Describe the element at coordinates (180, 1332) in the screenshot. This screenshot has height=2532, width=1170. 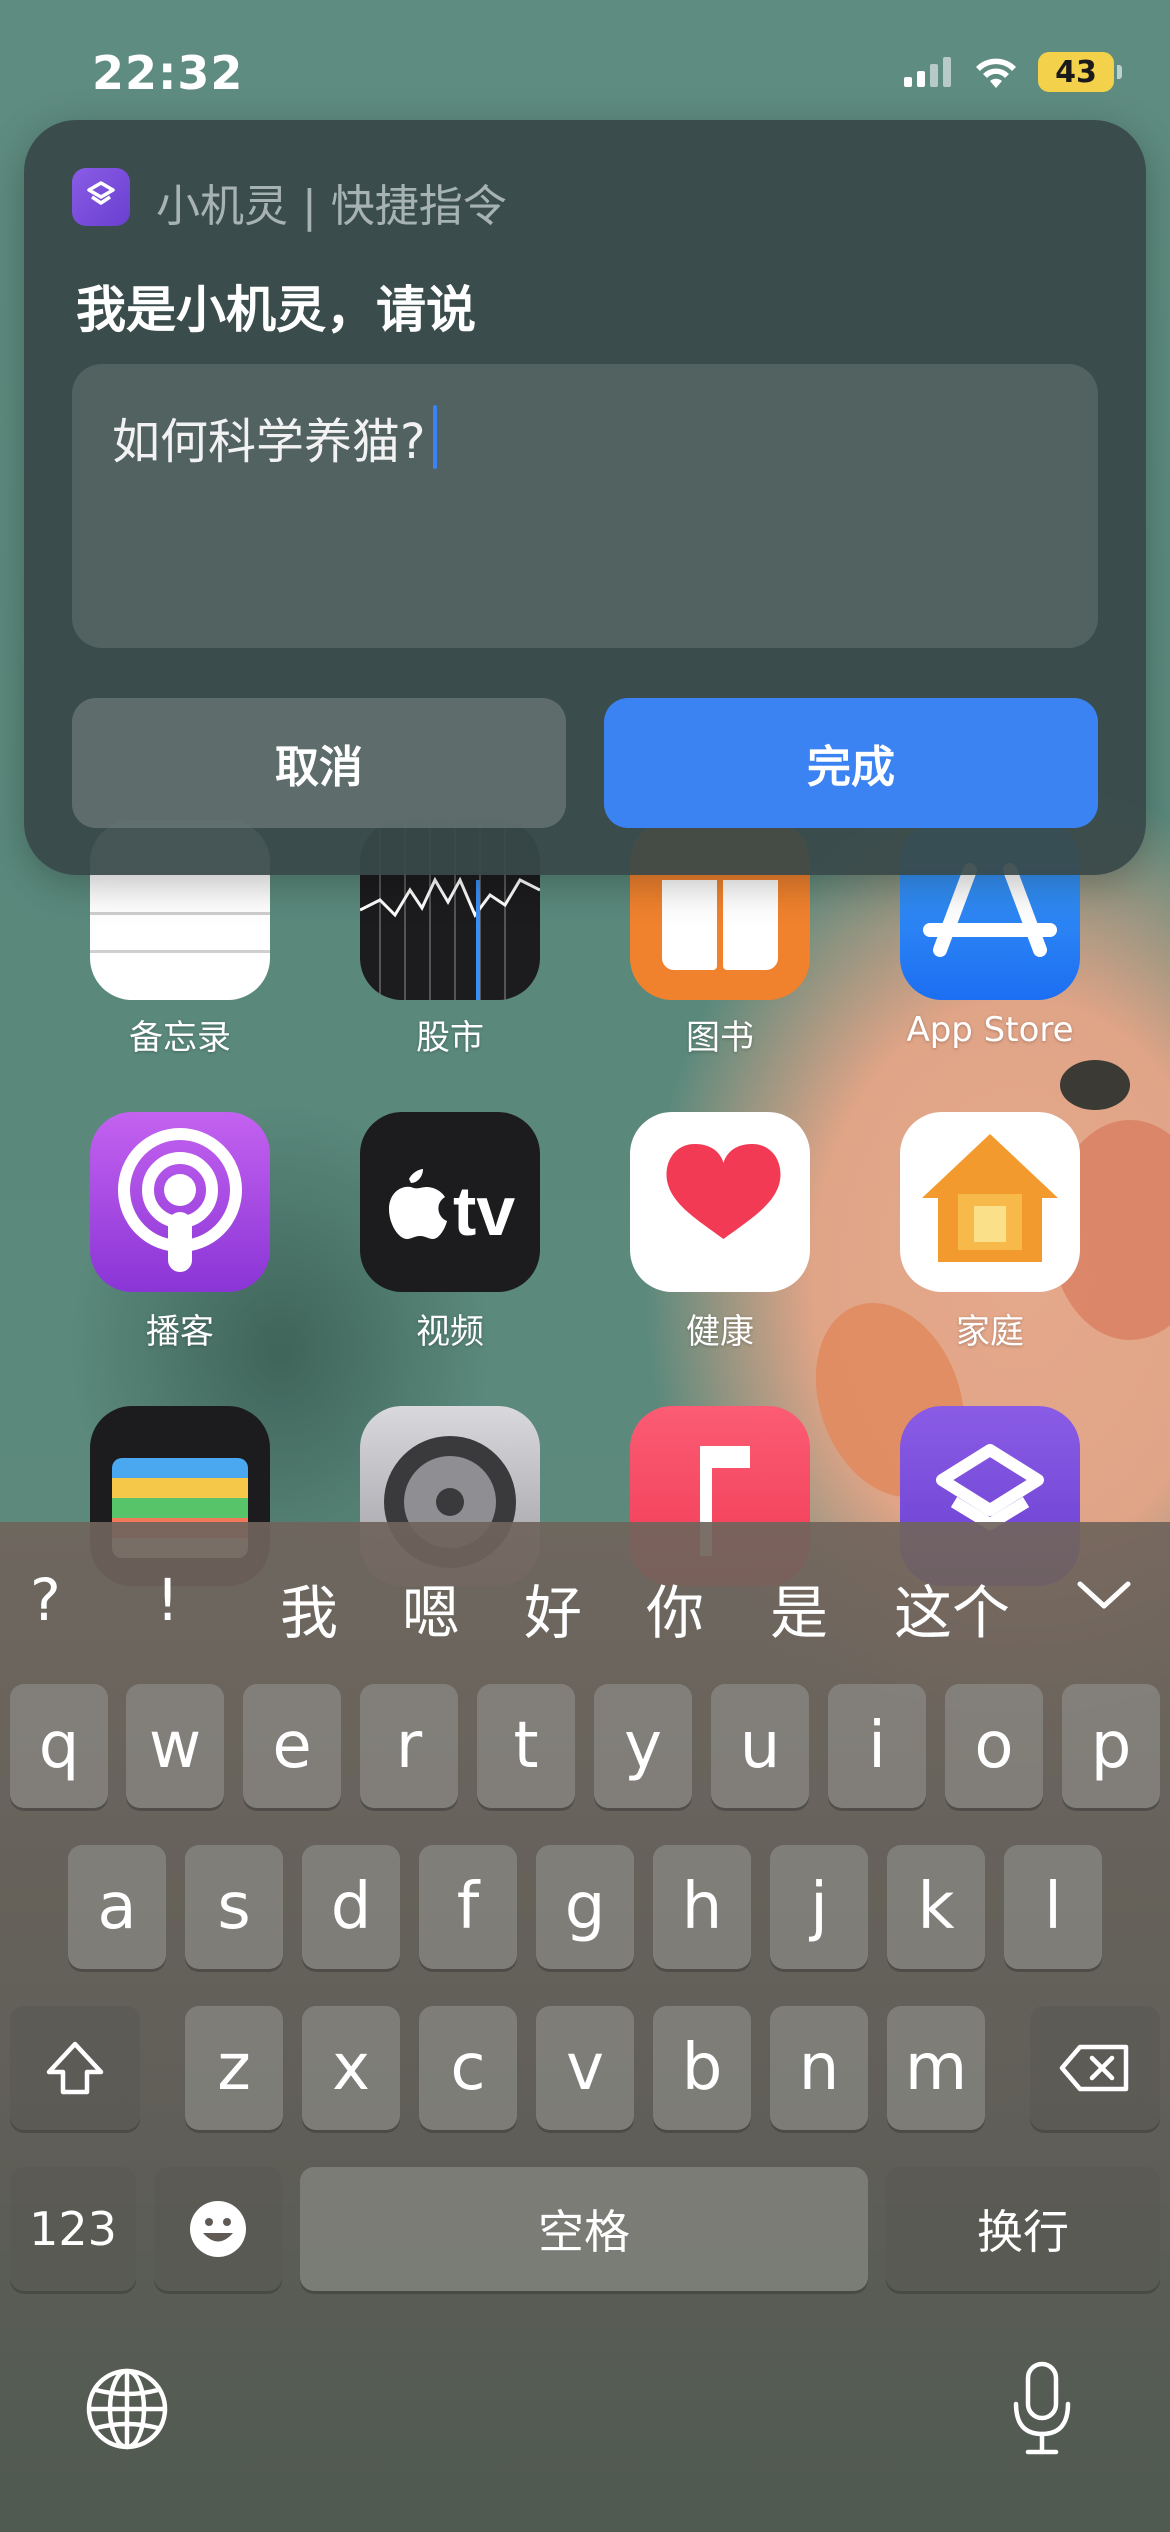
I see `app-label: 播客` at that location.